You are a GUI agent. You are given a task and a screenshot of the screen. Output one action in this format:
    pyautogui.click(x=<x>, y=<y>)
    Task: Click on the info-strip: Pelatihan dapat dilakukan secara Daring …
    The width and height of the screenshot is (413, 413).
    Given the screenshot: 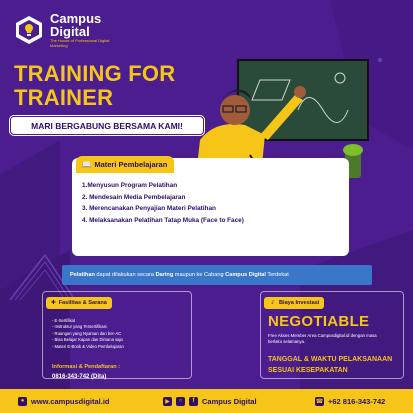 What is the action you would take?
    pyautogui.click(x=217, y=275)
    